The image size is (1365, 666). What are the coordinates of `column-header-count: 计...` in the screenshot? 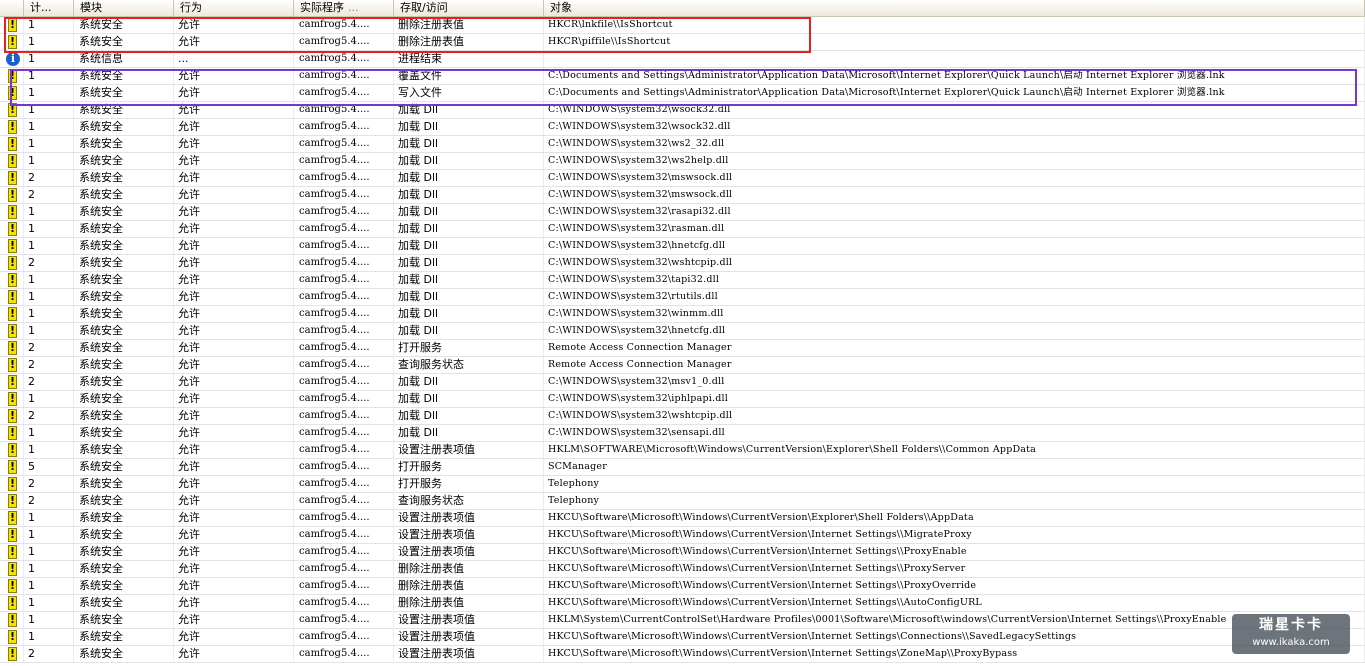 It's located at (49, 8).